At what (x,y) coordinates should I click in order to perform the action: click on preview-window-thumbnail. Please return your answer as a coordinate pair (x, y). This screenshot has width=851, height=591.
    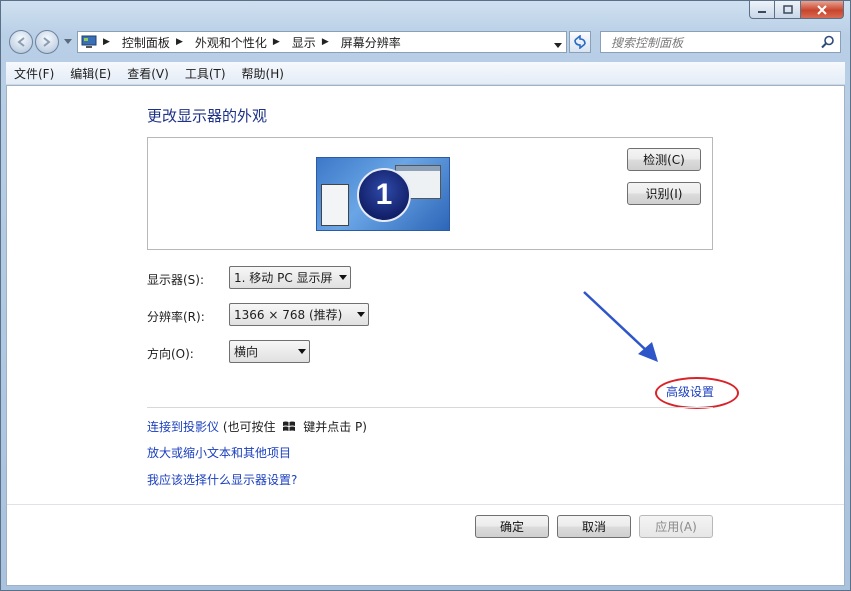
    Looking at the image, I should click on (335, 205).